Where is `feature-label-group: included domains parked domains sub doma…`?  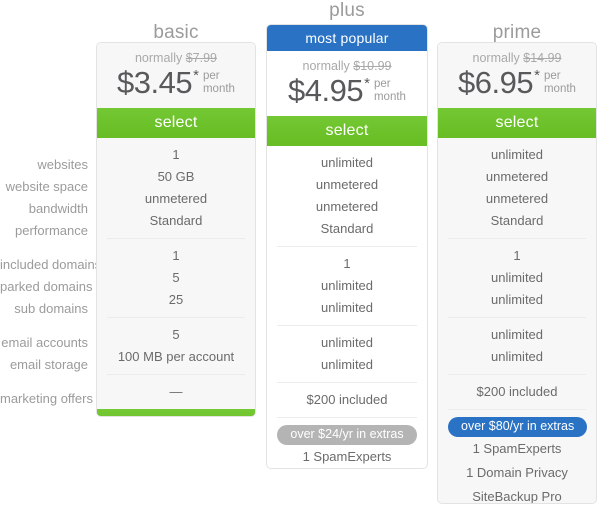 feature-label-group: included domains parked domains sub doma… is located at coordinates (51, 287).